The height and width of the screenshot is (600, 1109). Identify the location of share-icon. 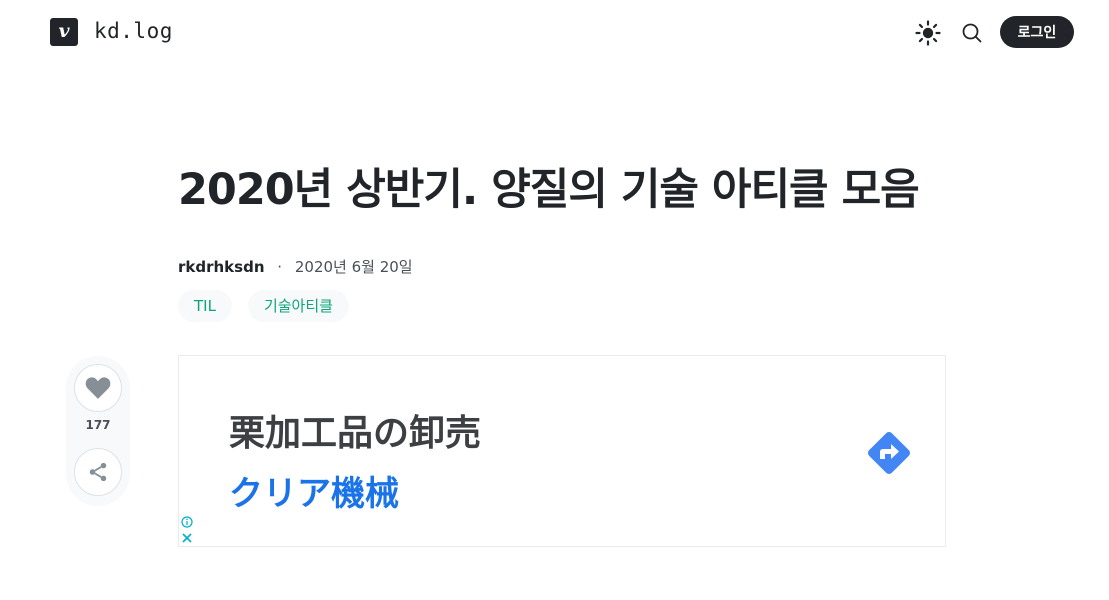
(98, 472).